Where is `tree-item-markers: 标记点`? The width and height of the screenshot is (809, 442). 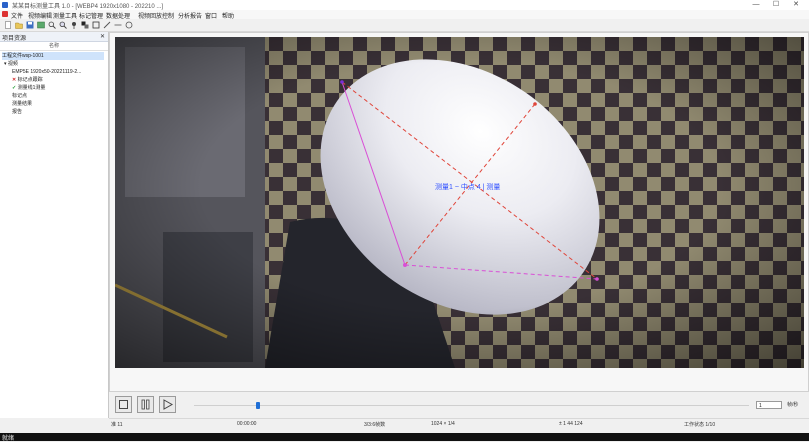 tree-item-markers: 标记点 is located at coordinates (19, 96).